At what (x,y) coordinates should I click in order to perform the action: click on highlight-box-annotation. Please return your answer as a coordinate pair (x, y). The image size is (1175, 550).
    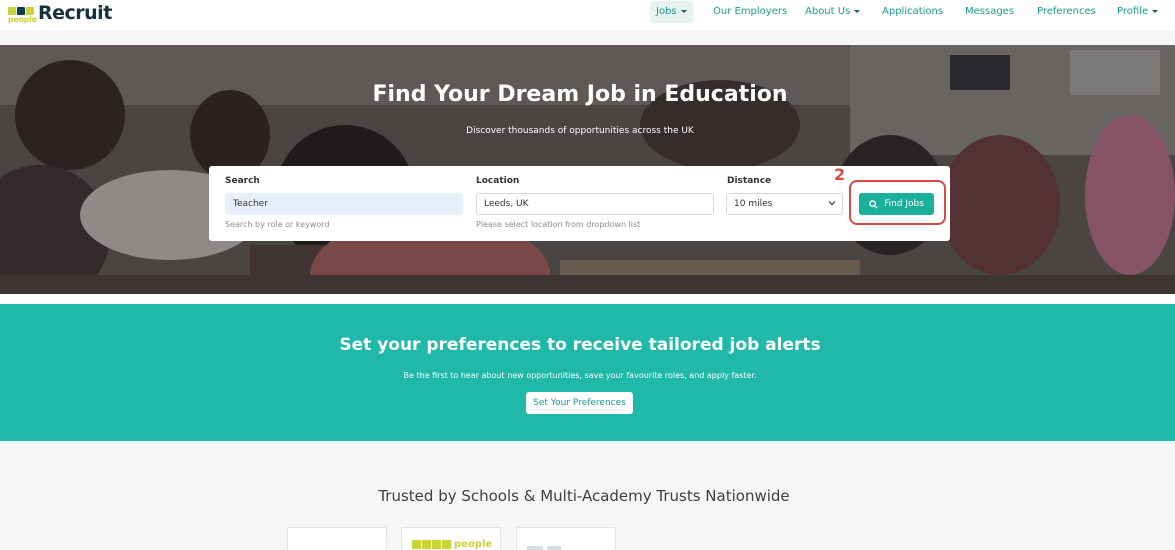
    Looking at the image, I should click on (897, 202).